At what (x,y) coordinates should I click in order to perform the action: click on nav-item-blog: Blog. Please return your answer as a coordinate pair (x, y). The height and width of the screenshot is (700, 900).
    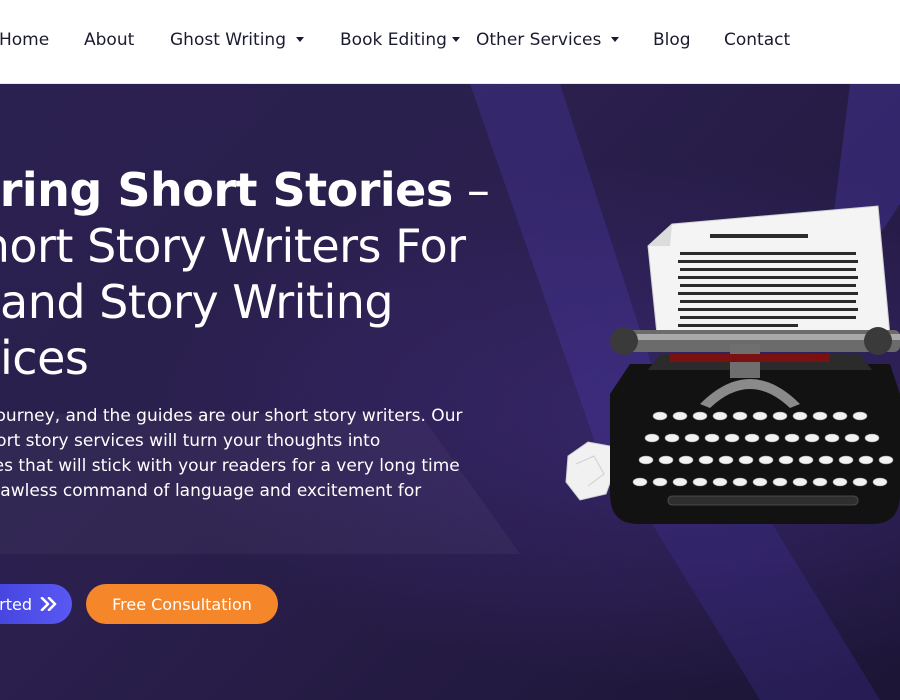
    Looking at the image, I should click on (672, 40).